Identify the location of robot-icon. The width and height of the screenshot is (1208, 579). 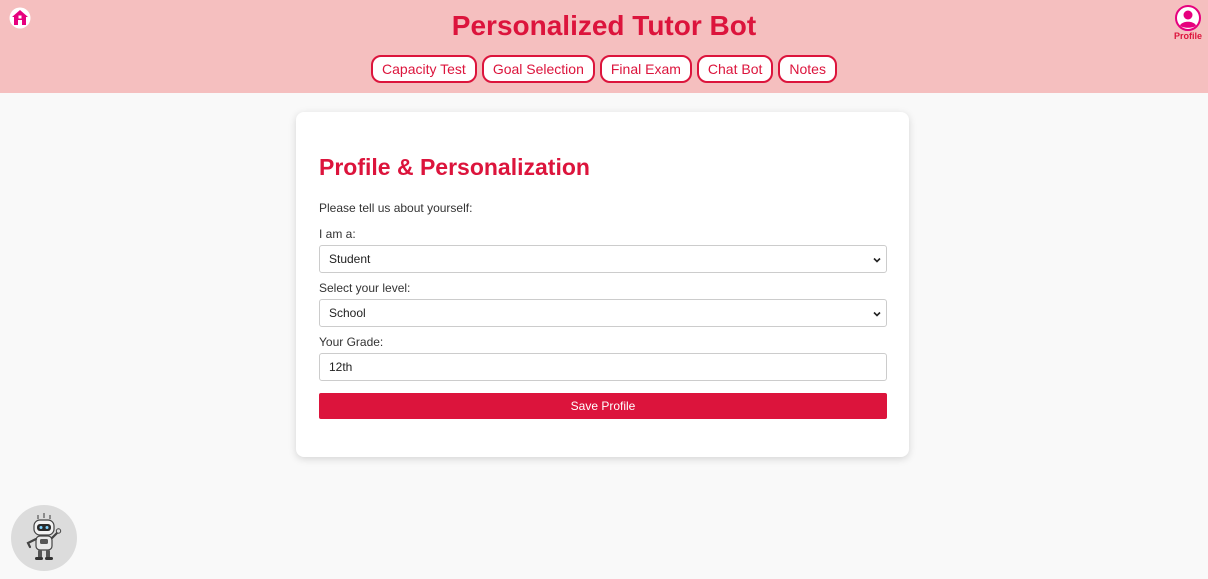
(44, 536).